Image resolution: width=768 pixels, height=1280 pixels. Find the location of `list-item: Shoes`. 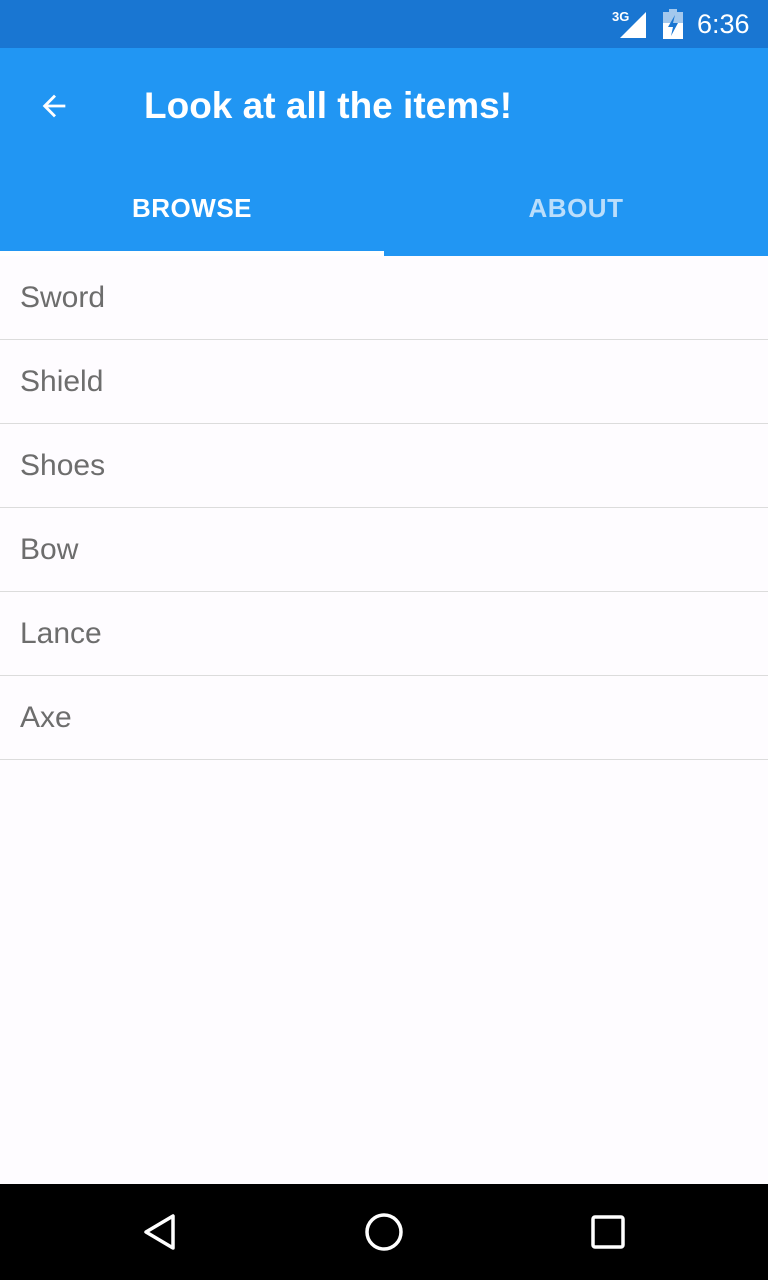

list-item: Shoes is located at coordinates (384, 466).